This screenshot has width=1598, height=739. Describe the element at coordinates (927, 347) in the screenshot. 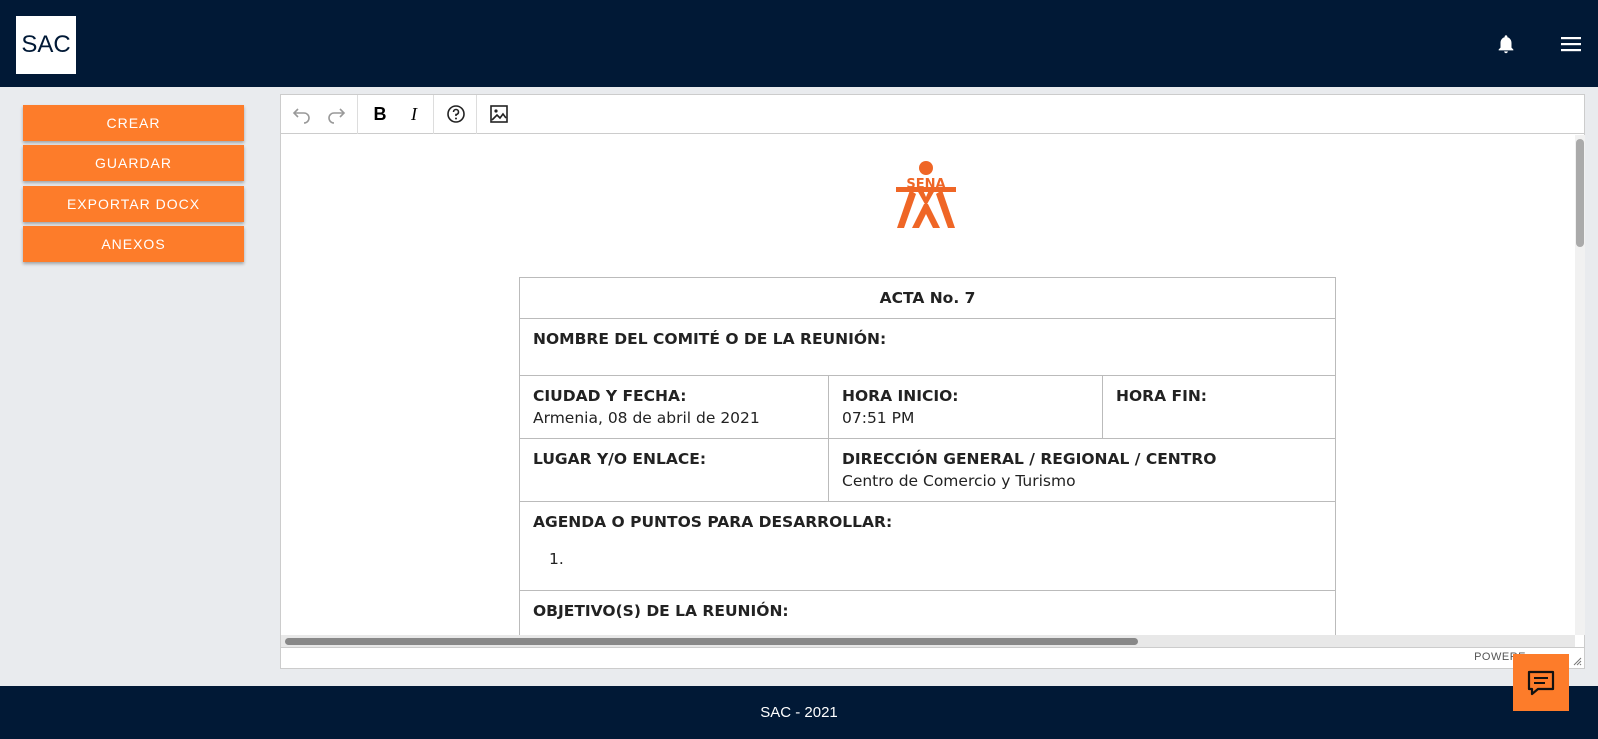

I see `committee-cell: NOMBRE DEL COMITÉ O DE LA REUNIÓN:` at that location.